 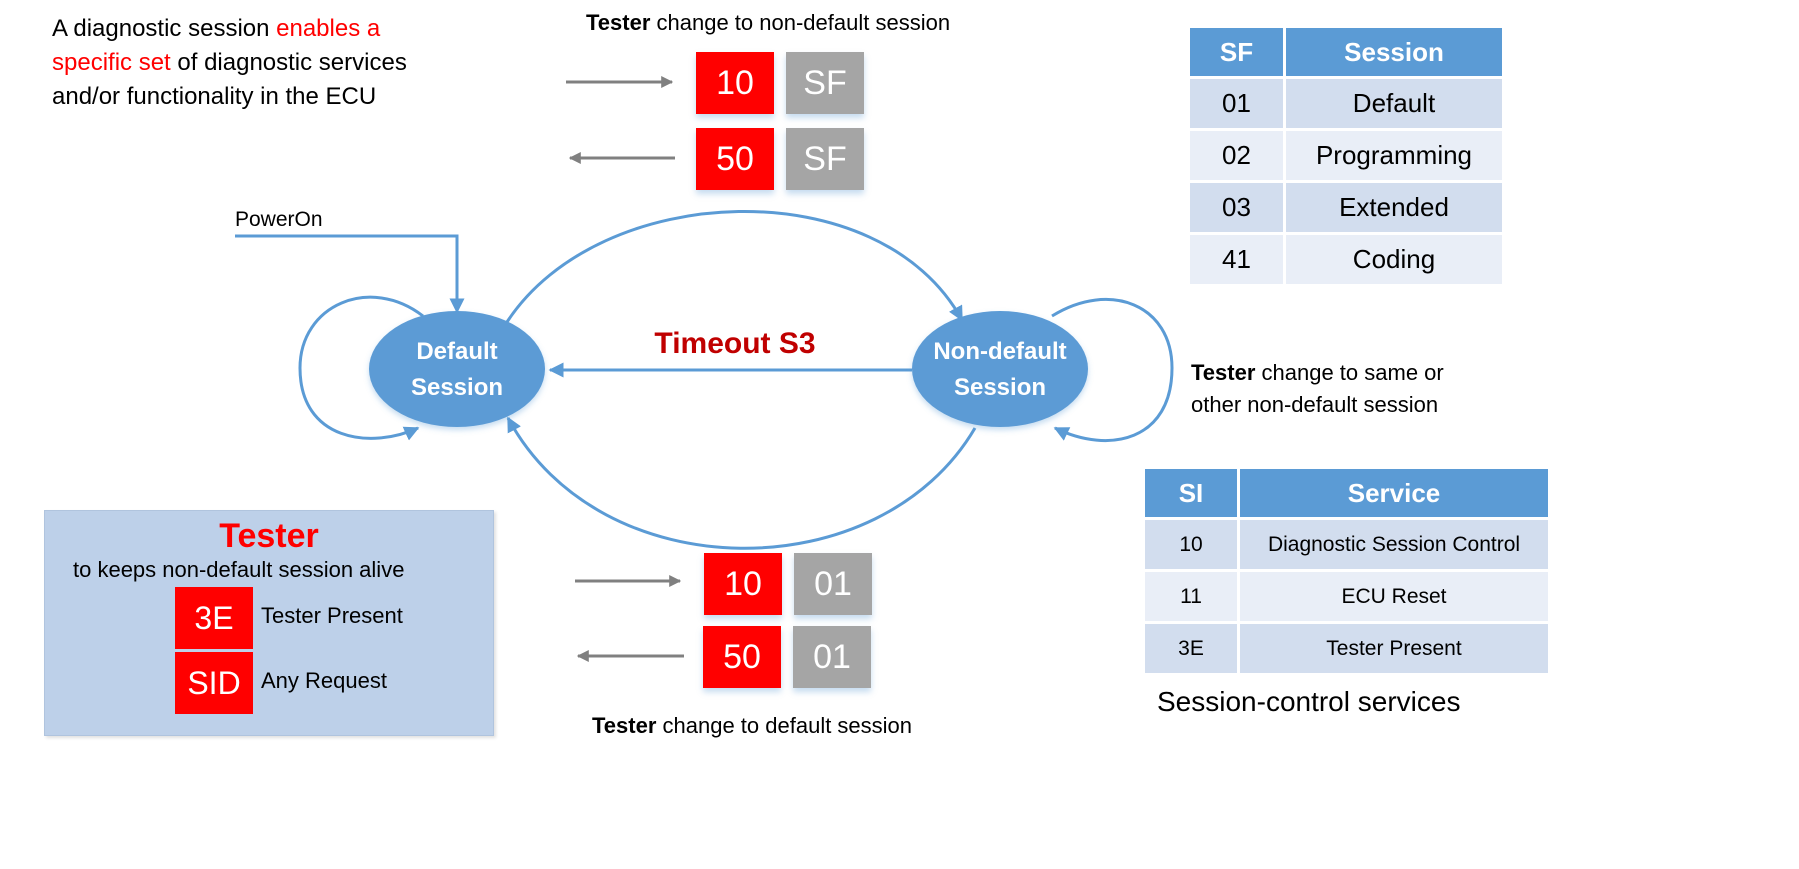 I want to click on bottom-response-sid: 50, so click(x=742, y=657).